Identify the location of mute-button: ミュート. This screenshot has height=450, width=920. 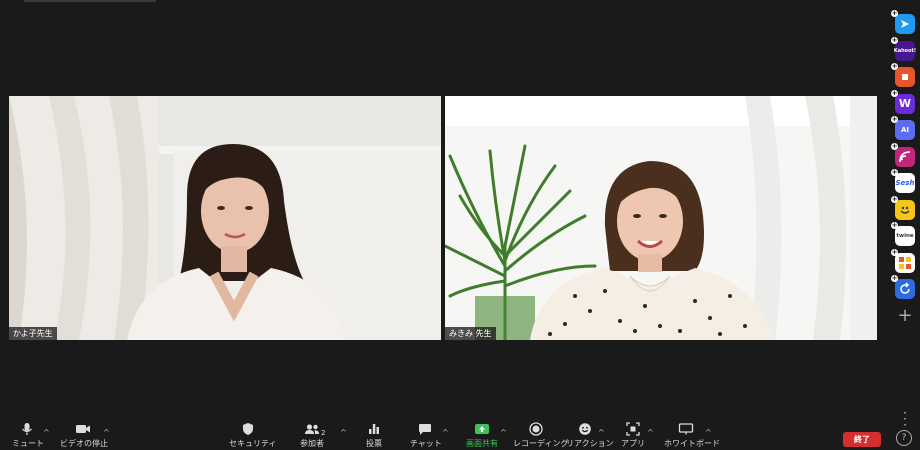
(28, 435).